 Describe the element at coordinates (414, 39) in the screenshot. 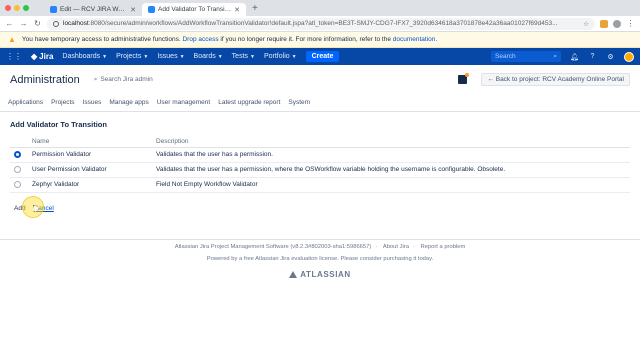

I see `documentation-link: documentation` at that location.